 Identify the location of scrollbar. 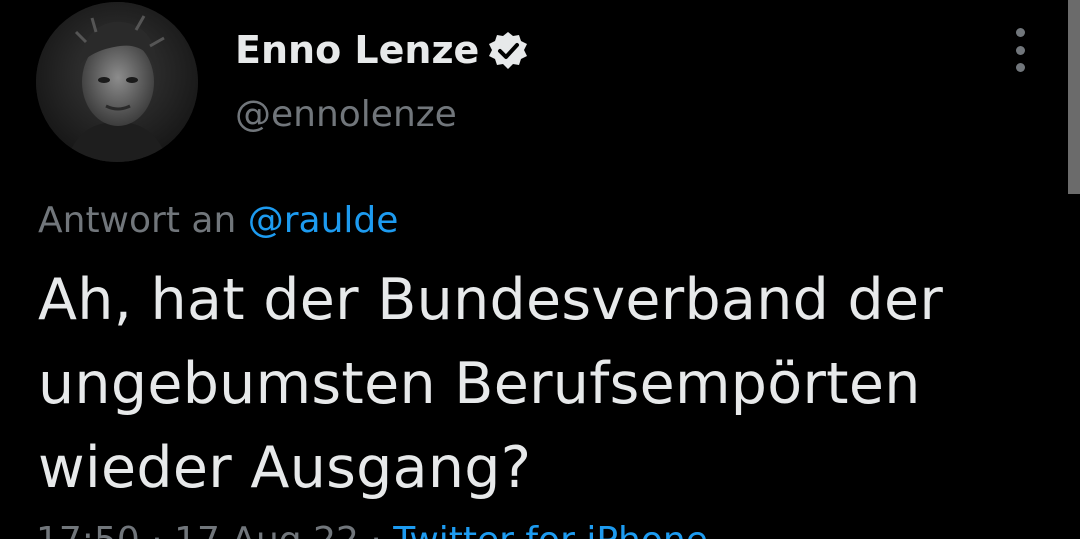
(1074, 97).